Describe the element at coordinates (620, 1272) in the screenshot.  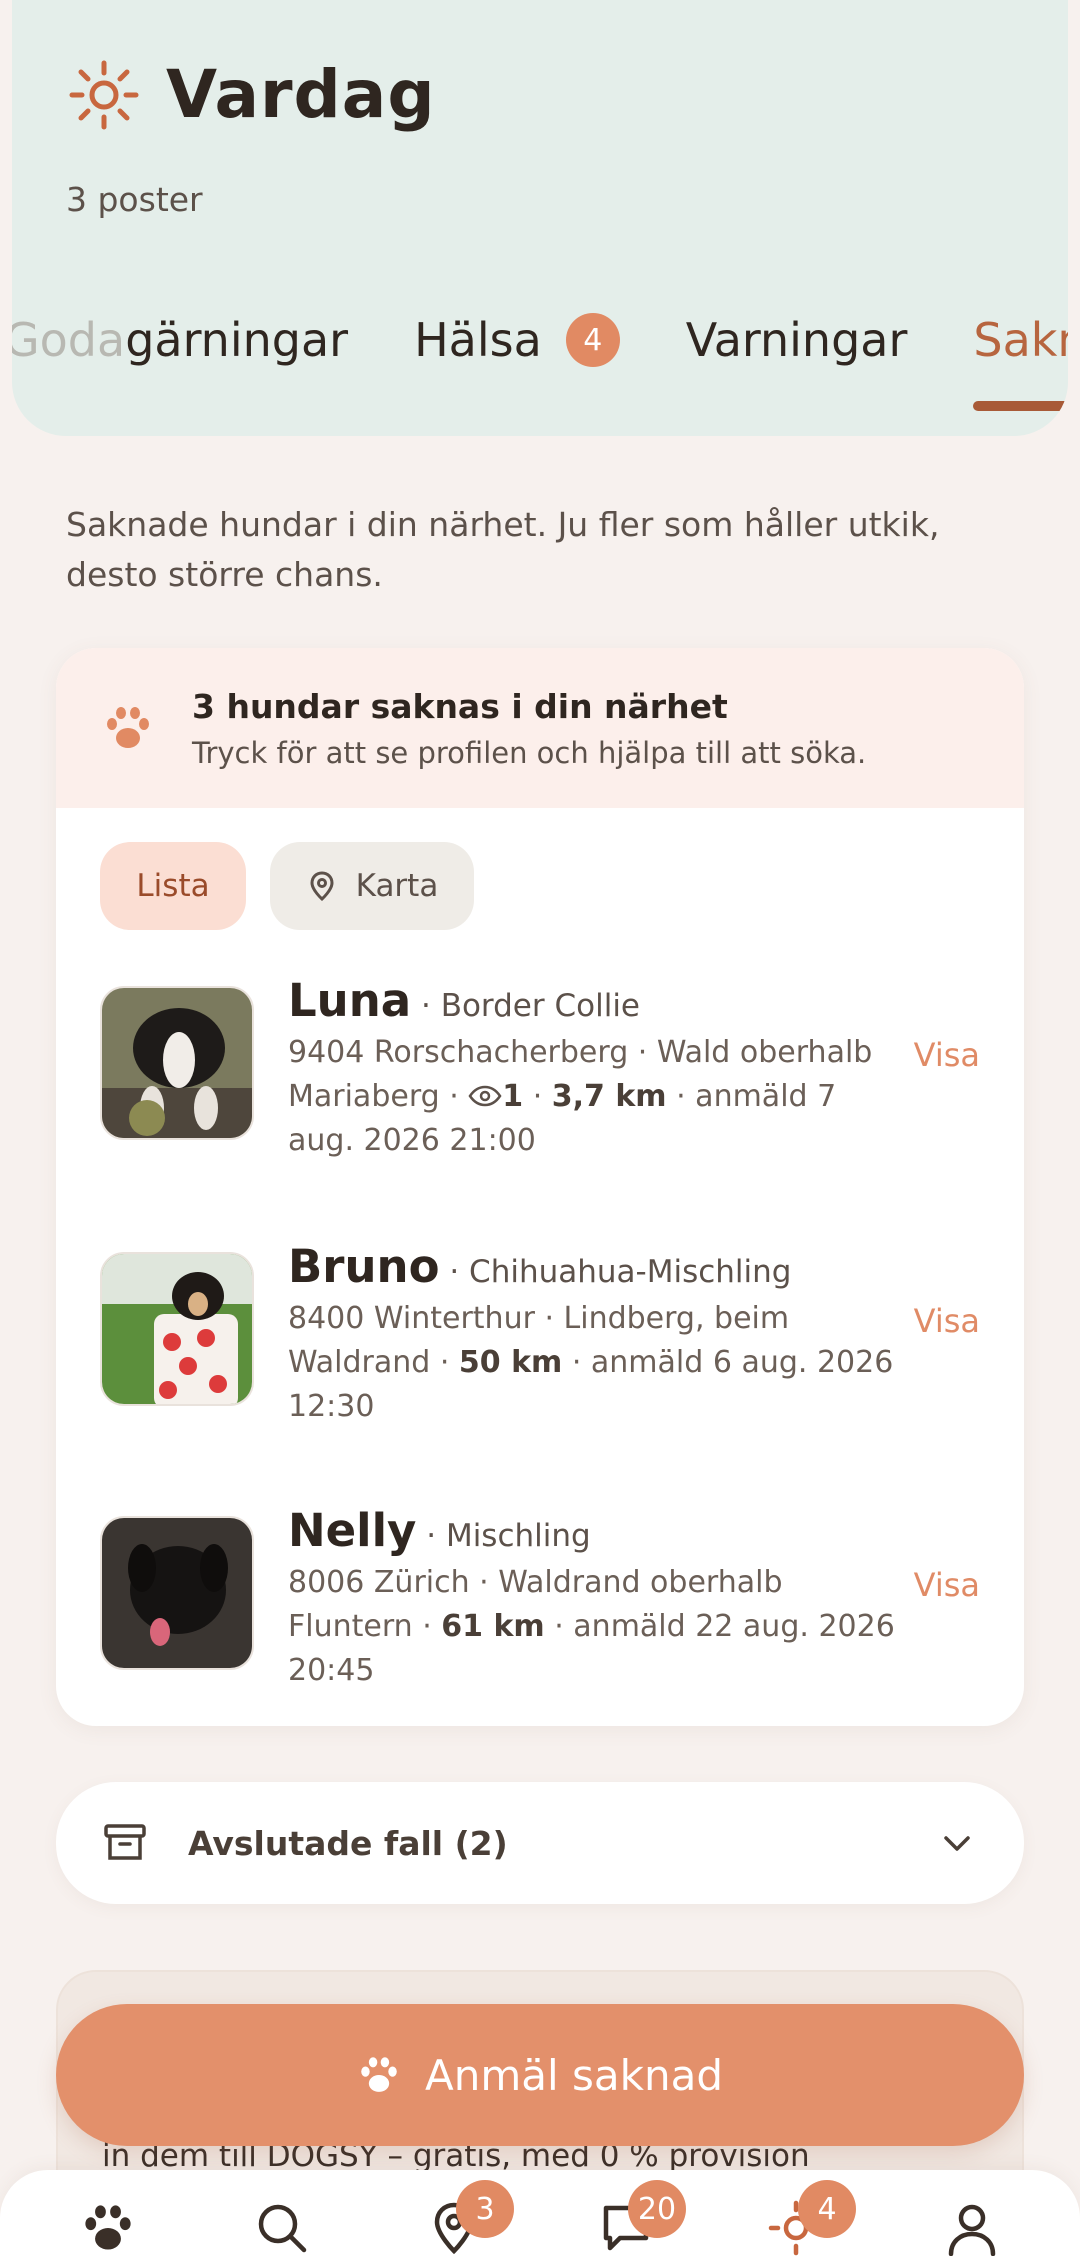
I see `dog-breed: · Chihuahua-Mischling` at that location.